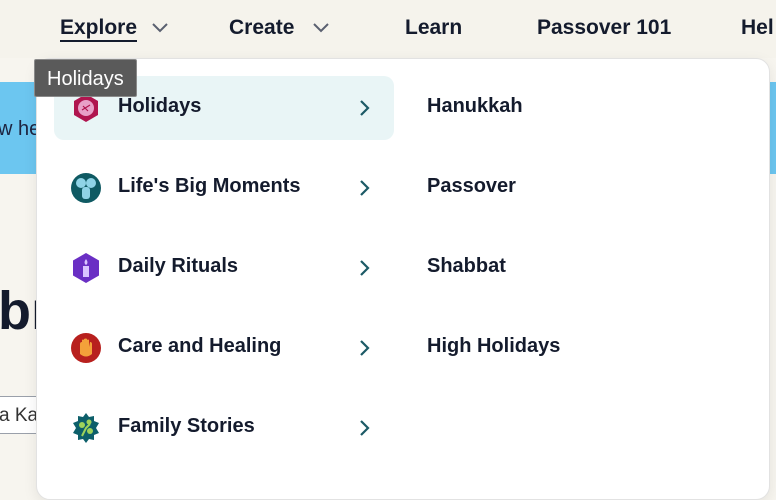  Describe the element at coordinates (471, 186) in the screenshot. I see `submenu-item-passover: Passover` at that location.